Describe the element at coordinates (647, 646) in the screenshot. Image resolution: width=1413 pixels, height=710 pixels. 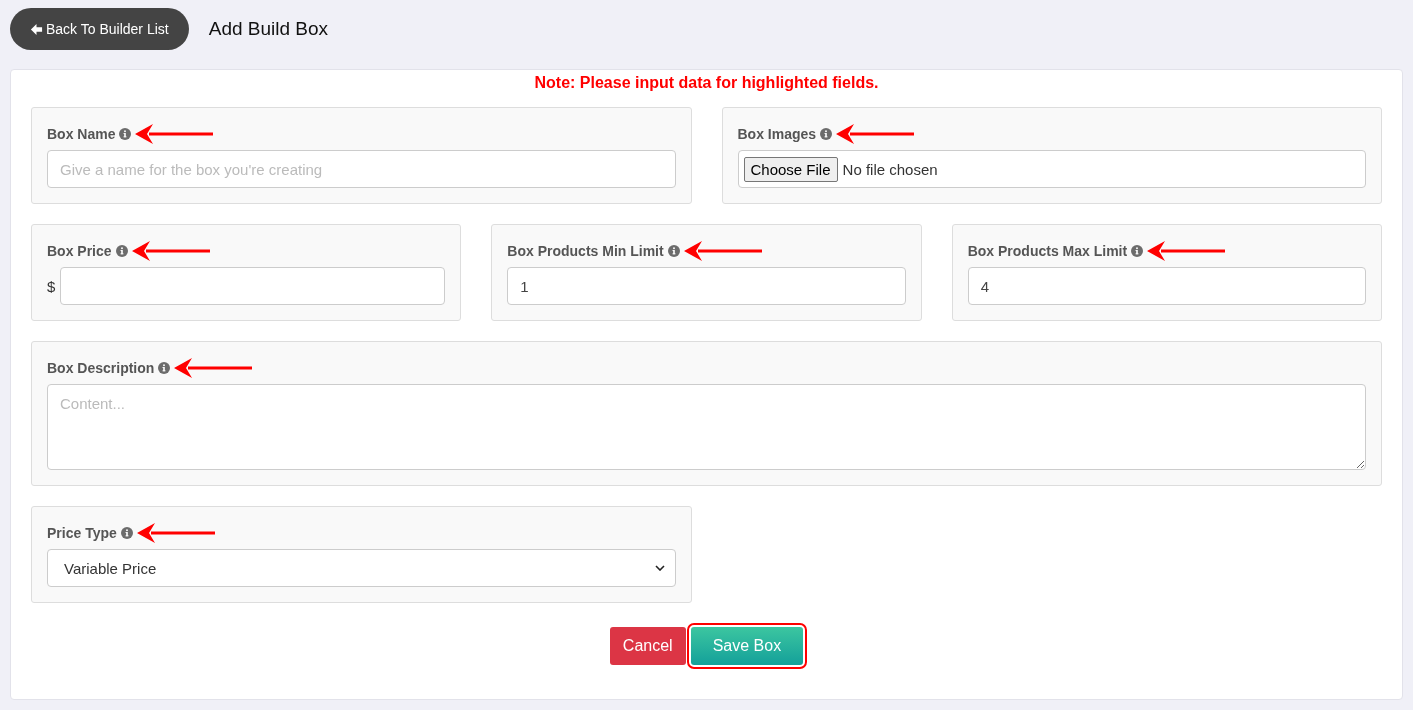
I see `cancel-button: Cancel` at that location.